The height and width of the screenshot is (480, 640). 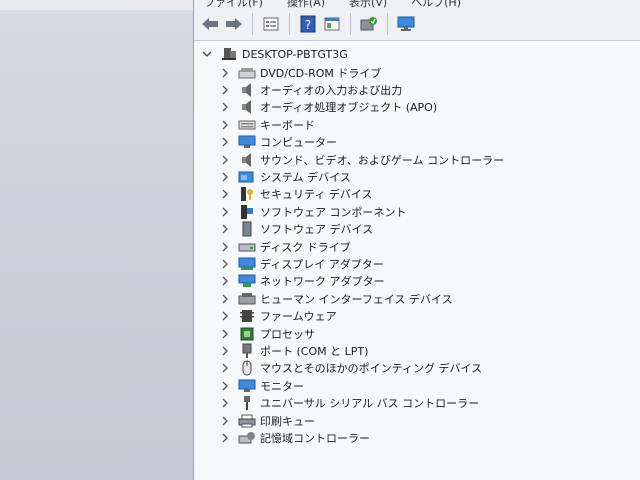 What do you see at coordinates (371, 369) in the screenshot?
I see `device-category-label: マウスとそのほかのポインティング デバイス` at bounding box center [371, 369].